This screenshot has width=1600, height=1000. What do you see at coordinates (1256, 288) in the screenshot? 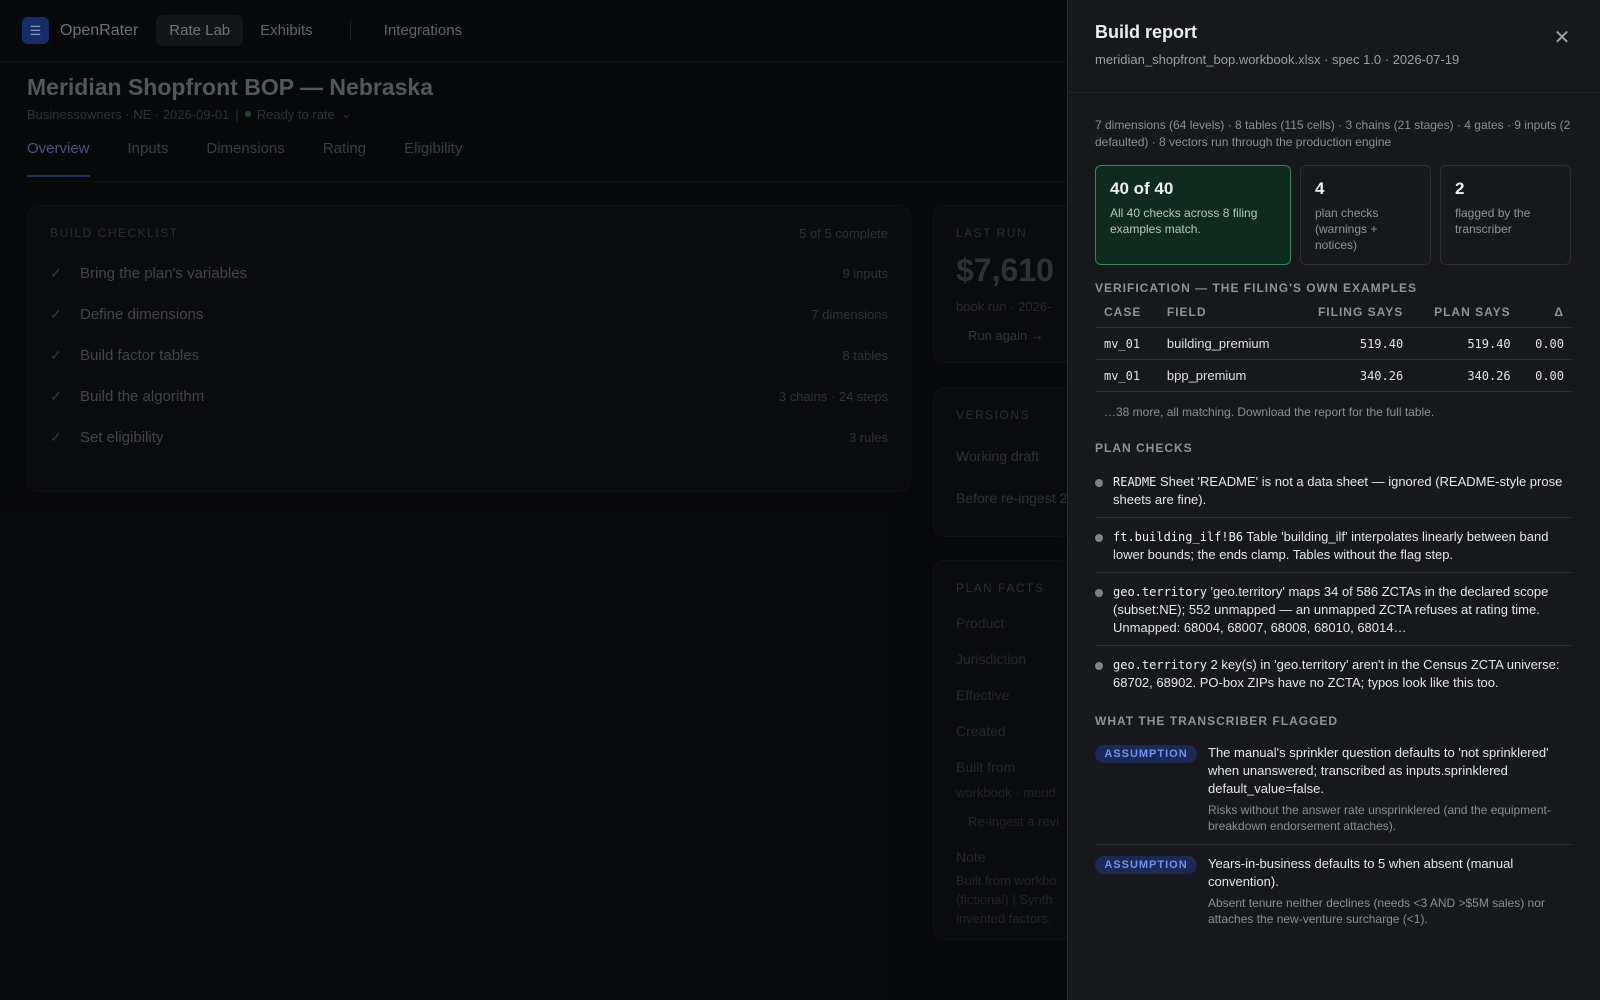
I see `verification-heading: VERIFICATION — THE FILING'S OWN EXAMPLES` at bounding box center [1256, 288].